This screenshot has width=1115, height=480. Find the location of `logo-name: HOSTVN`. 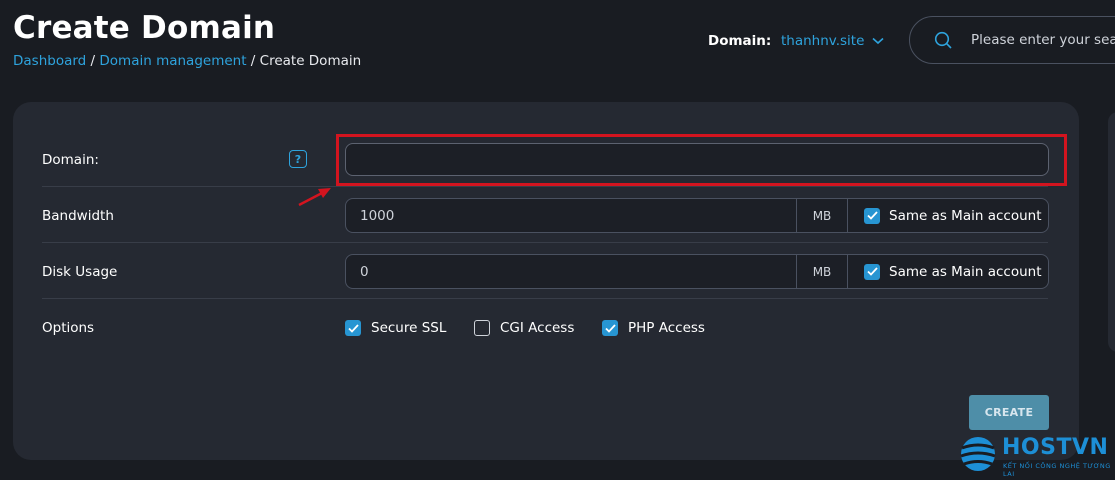

logo-name: HOSTVN is located at coordinates (1055, 447).